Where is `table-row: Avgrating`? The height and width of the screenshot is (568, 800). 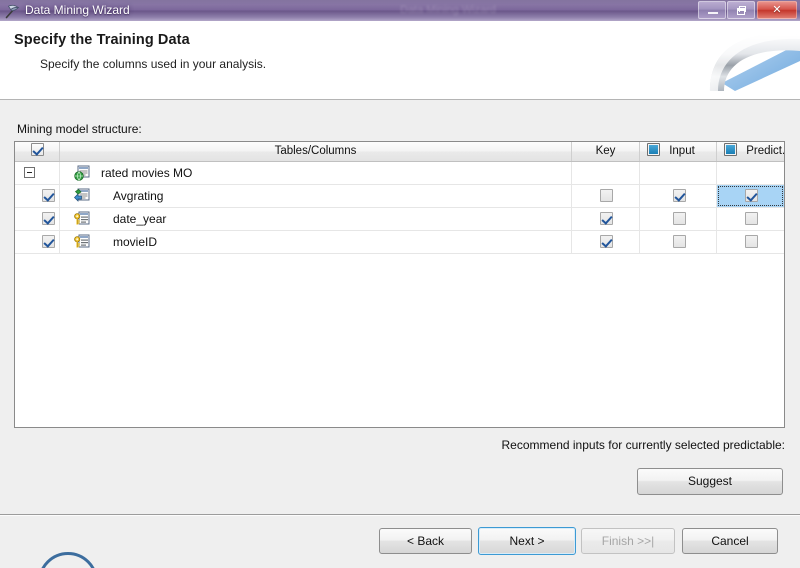 table-row: Avgrating is located at coordinates (399, 196).